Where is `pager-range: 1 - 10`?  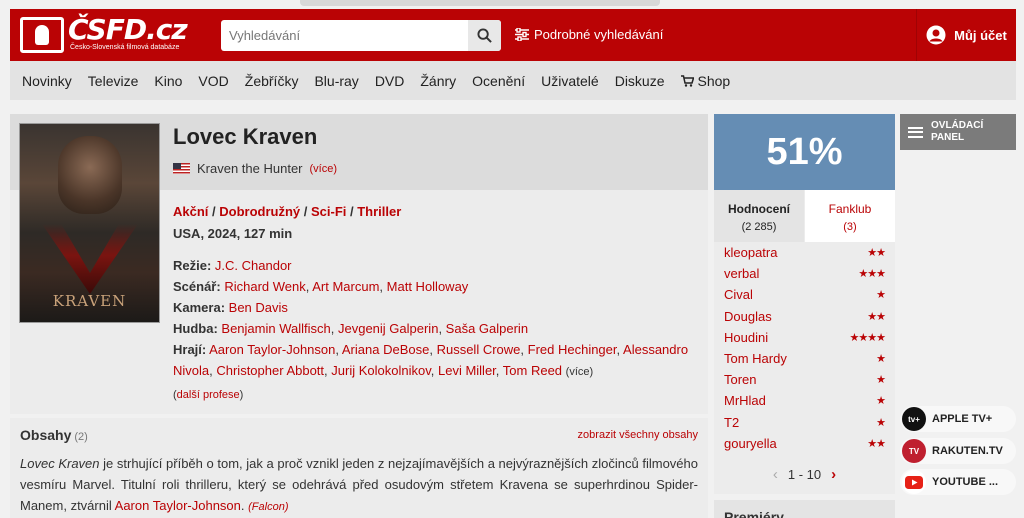
pager-range: 1 - 10 is located at coordinates (804, 474).